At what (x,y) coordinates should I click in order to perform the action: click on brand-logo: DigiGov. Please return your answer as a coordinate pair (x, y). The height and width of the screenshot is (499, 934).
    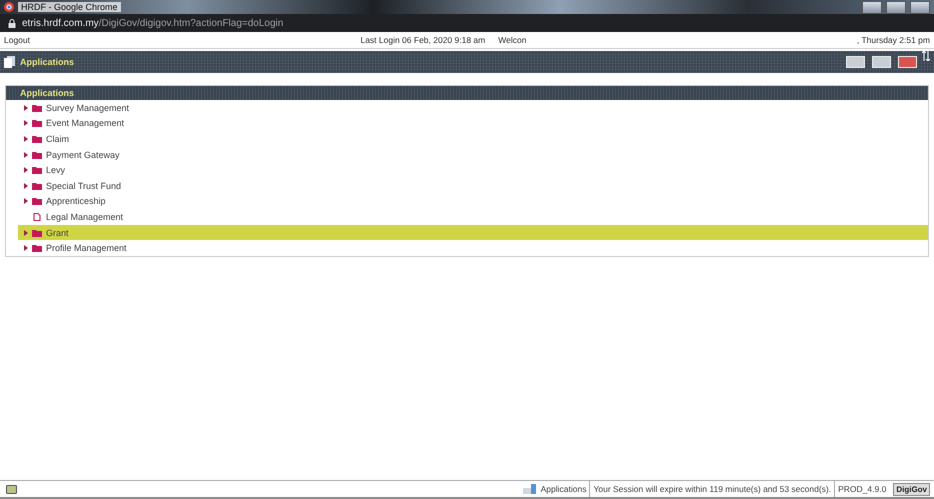
    Looking at the image, I should click on (911, 489).